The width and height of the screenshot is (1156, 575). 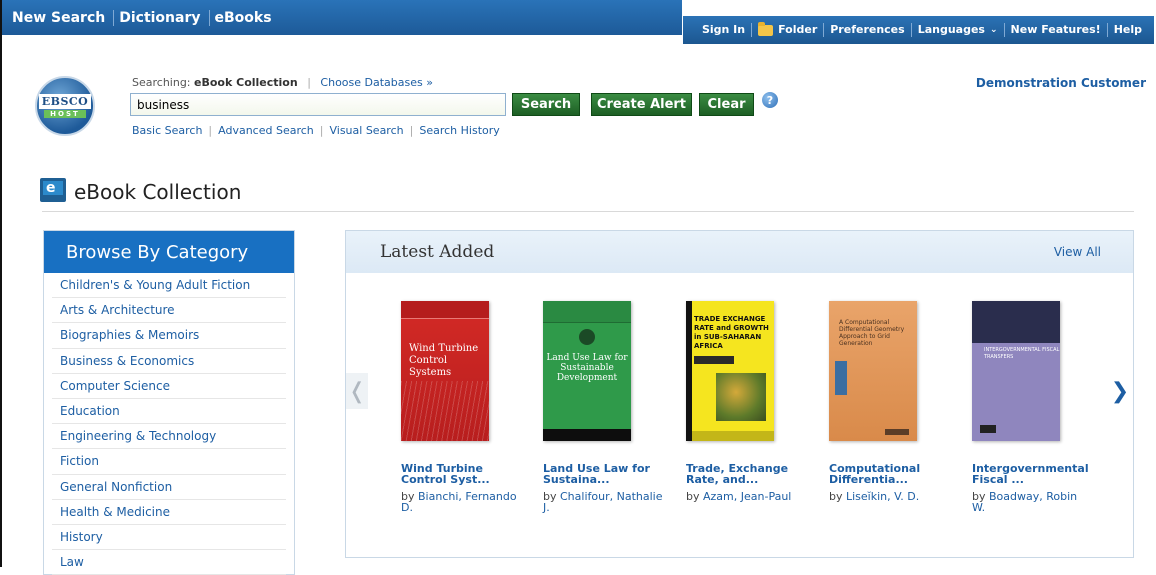 What do you see at coordinates (63, 17) in the screenshot?
I see `nav-new-search: New Search` at bounding box center [63, 17].